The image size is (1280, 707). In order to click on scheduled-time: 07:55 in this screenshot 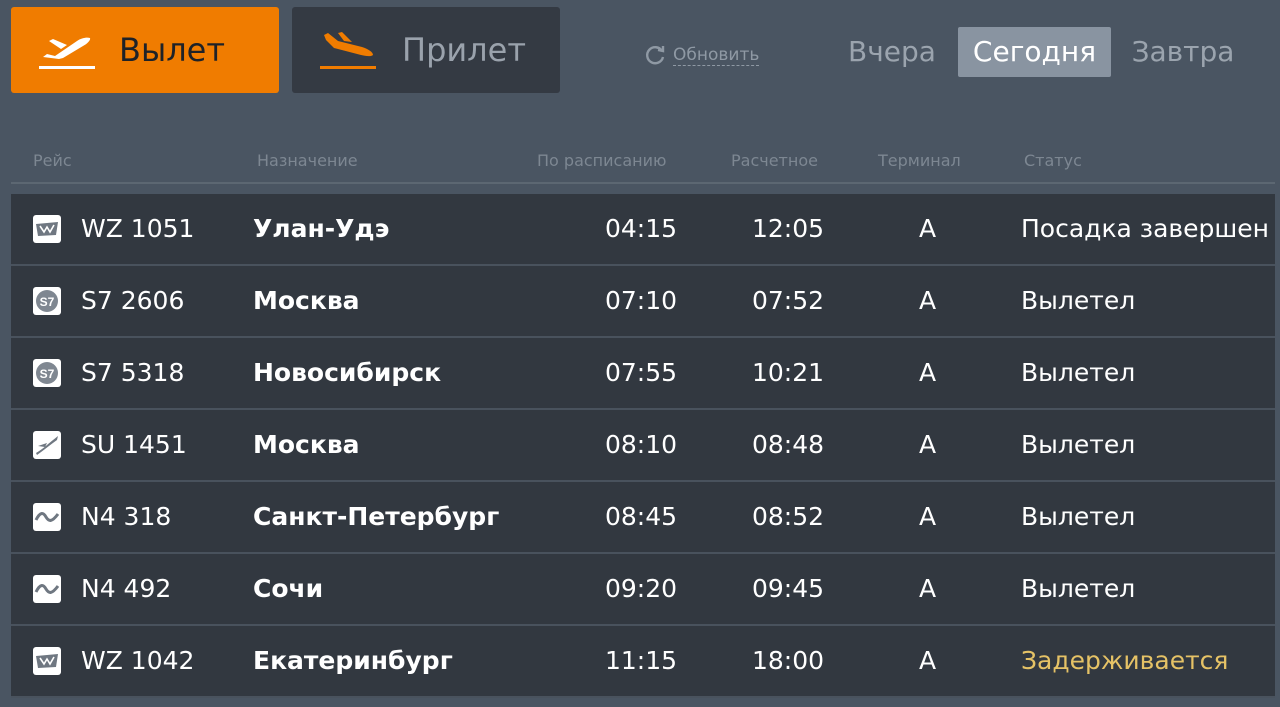, I will do `click(641, 372)`.